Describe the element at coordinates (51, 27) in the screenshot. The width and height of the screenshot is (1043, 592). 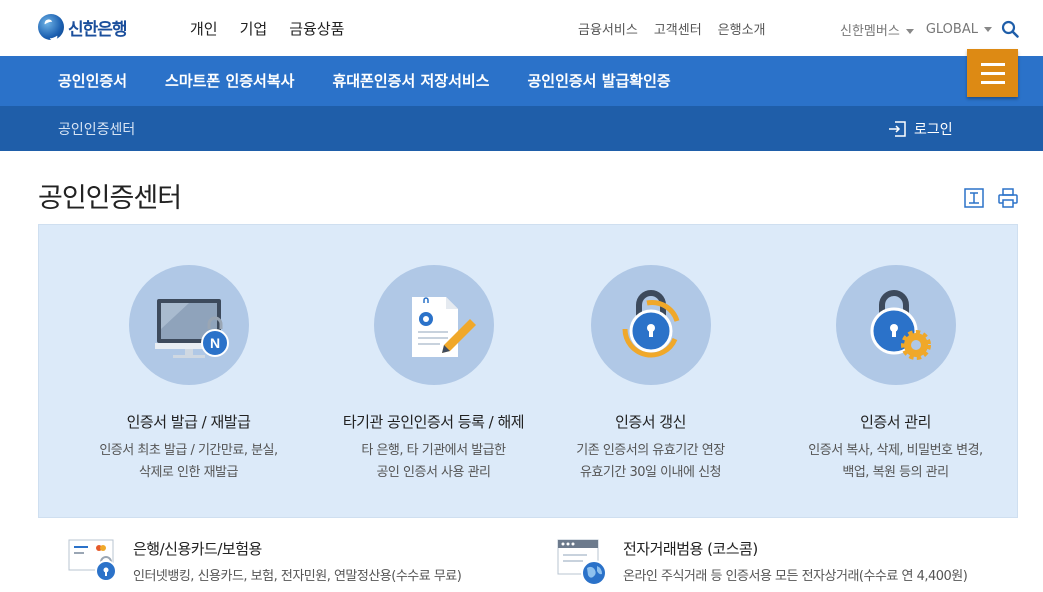
I see `logo-icon` at that location.